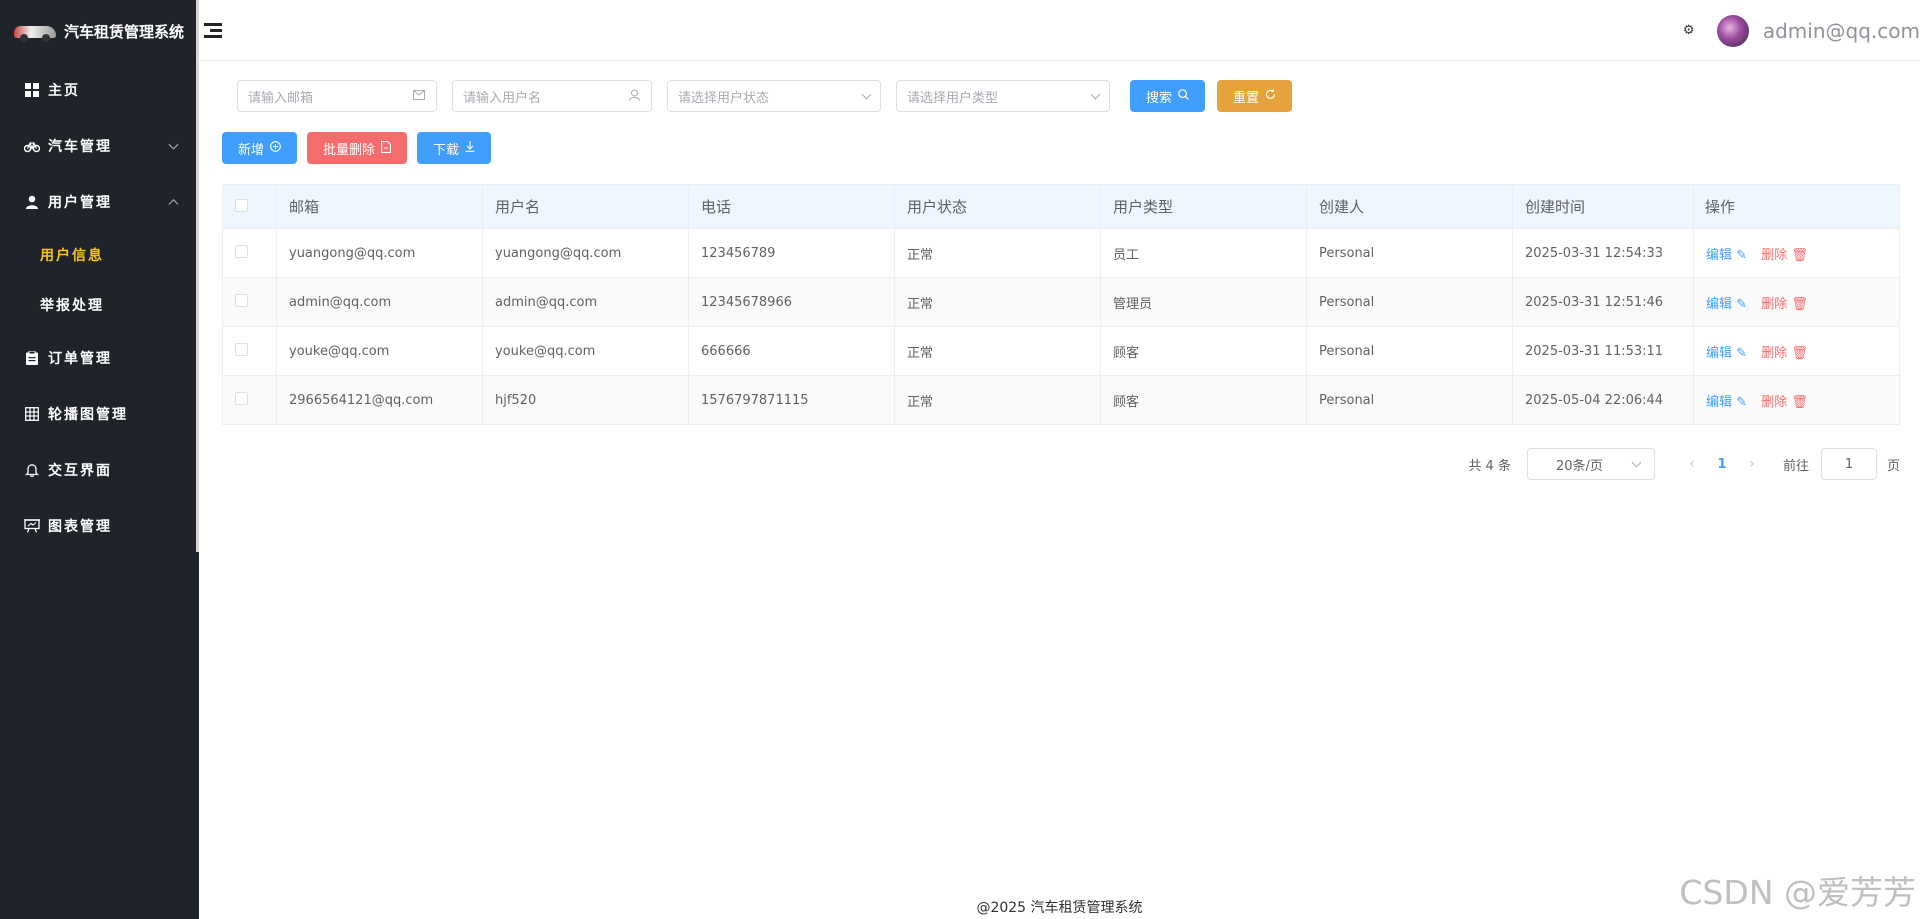 This screenshot has height=919, width=1920. Describe the element at coordinates (634, 96) in the screenshot. I see `user-outline-icon` at that location.